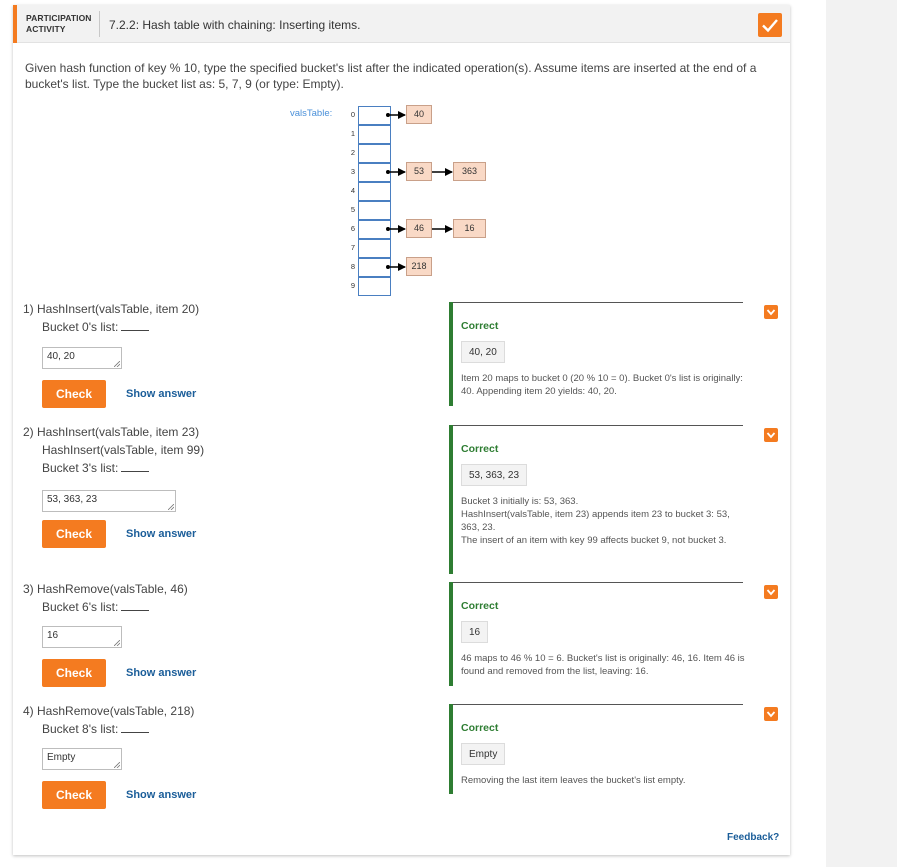 The image size is (897, 867). Describe the element at coordinates (469, 171) in the screenshot. I see `chain-node: 363` at that location.